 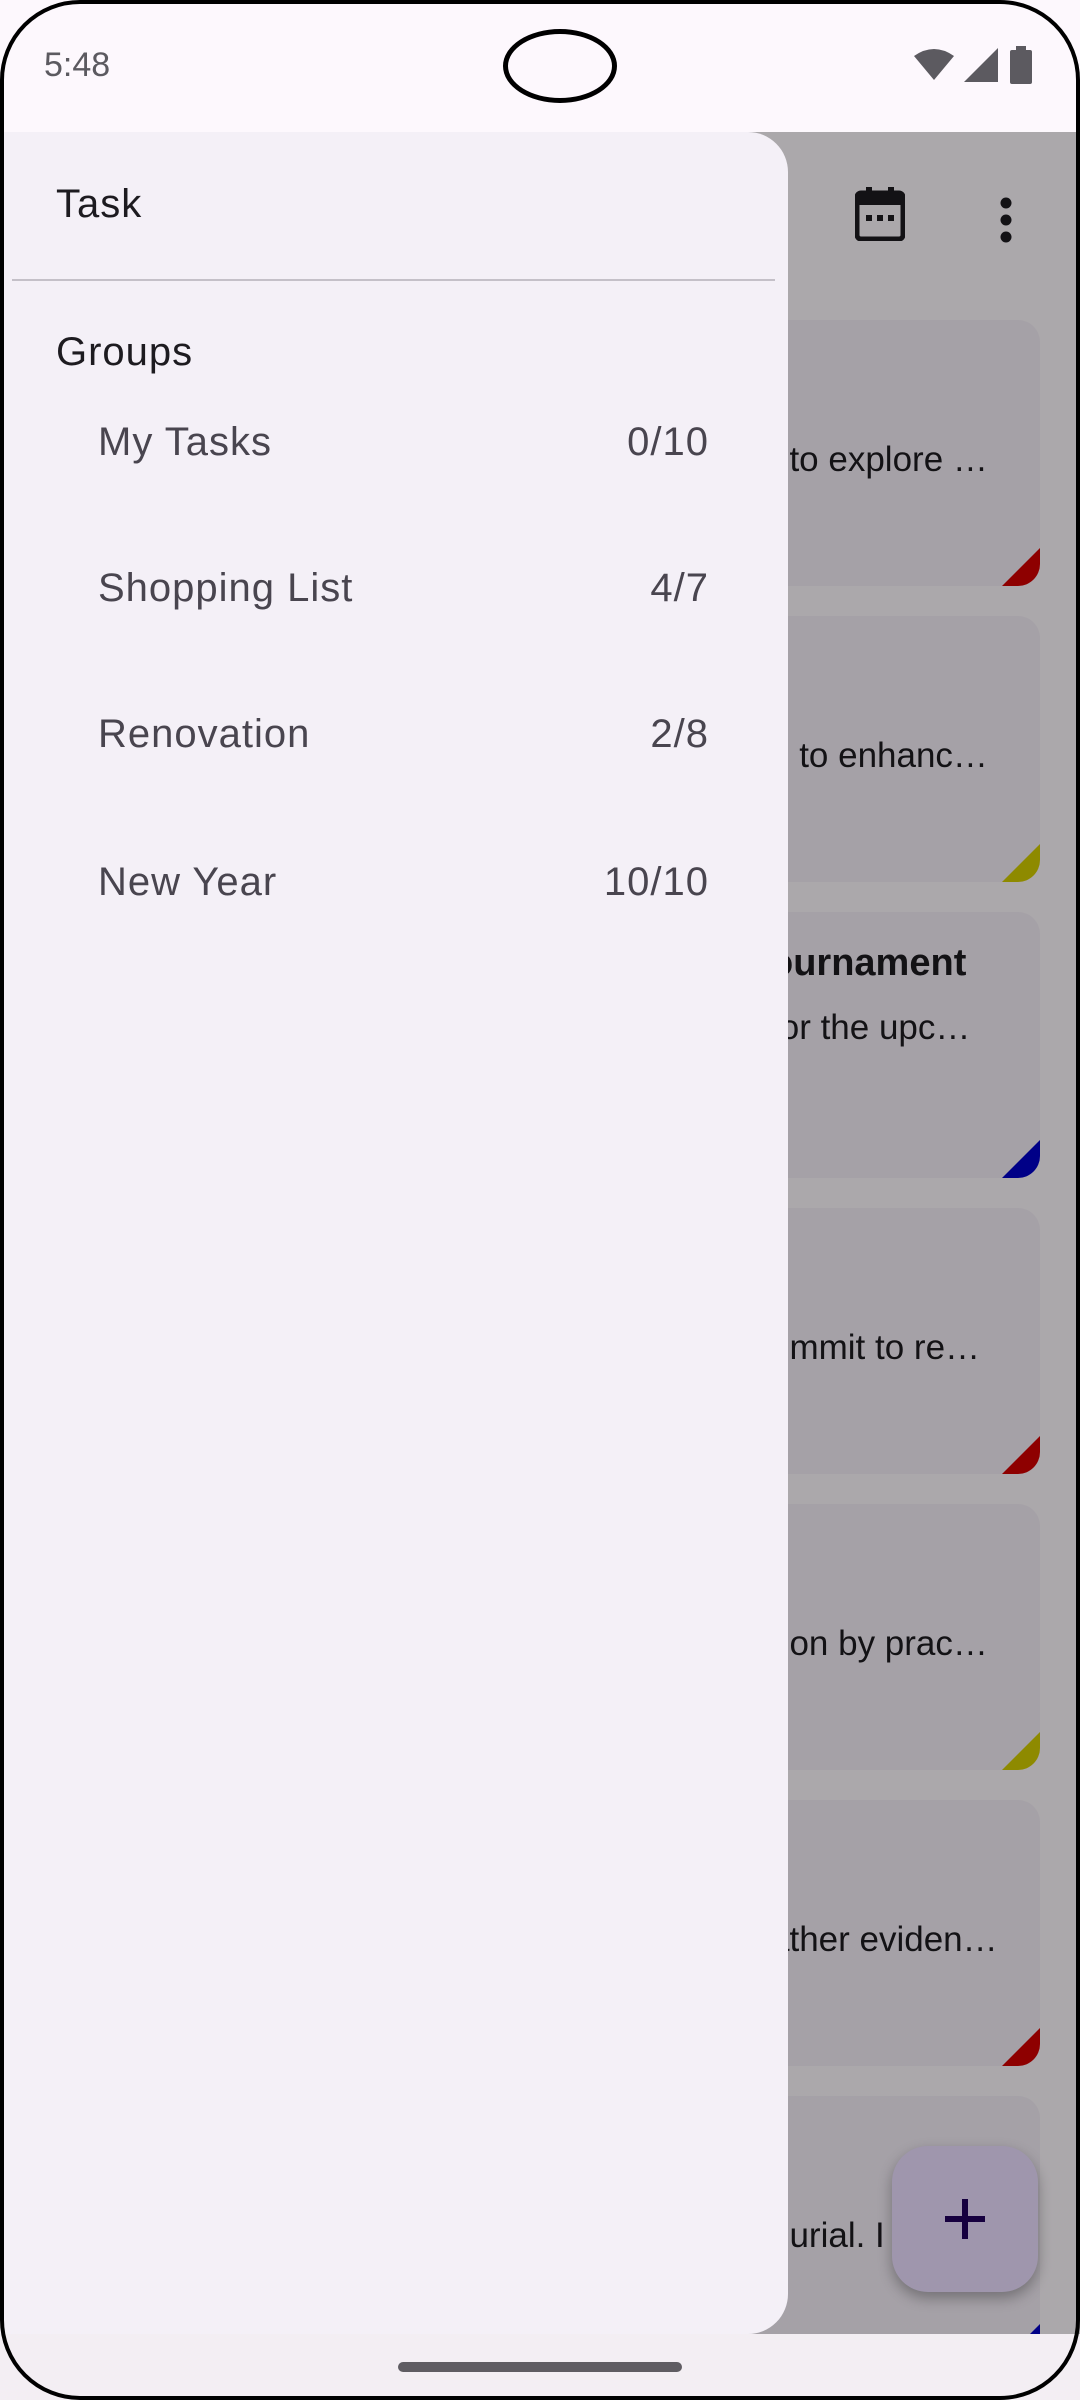 I want to click on status-icons, so click(x=973, y=65).